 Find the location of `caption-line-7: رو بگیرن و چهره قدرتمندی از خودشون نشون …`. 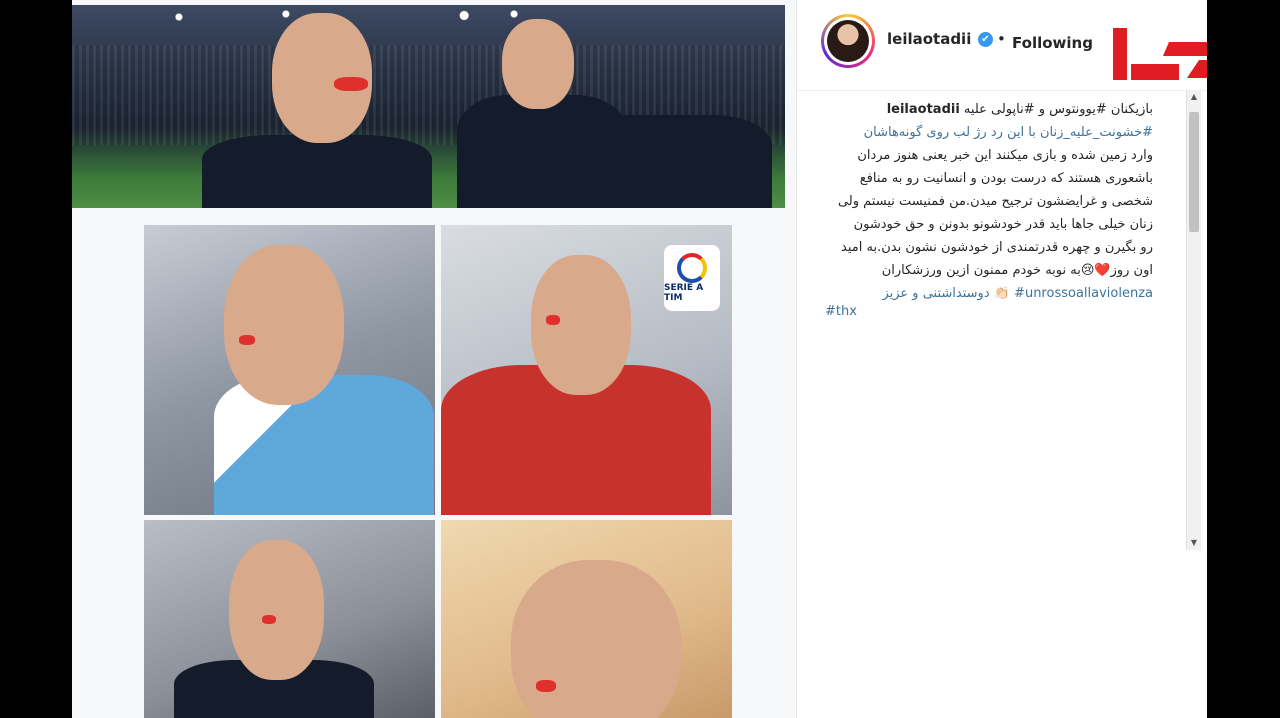

caption-line-7: رو بگیرن و چهره قدرتمندی از خودشون نشون … is located at coordinates (997, 247).